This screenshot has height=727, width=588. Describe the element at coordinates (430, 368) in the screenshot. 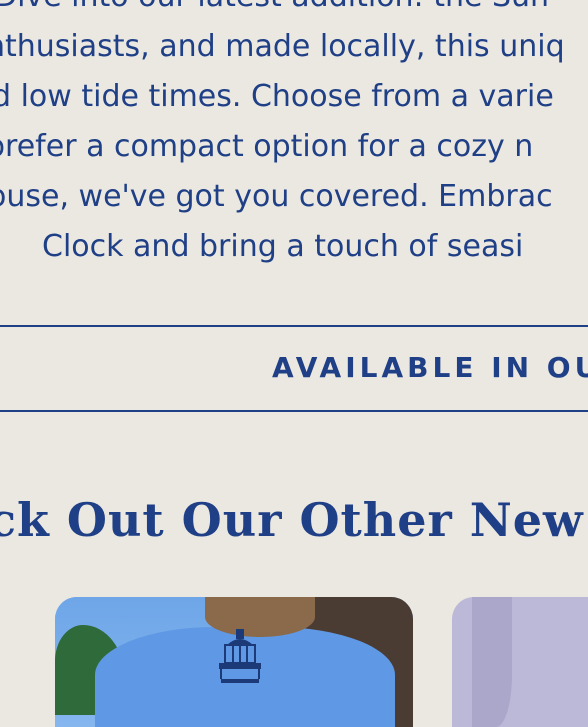

I see `availability-banner: AVAILABLE IN OU` at that location.